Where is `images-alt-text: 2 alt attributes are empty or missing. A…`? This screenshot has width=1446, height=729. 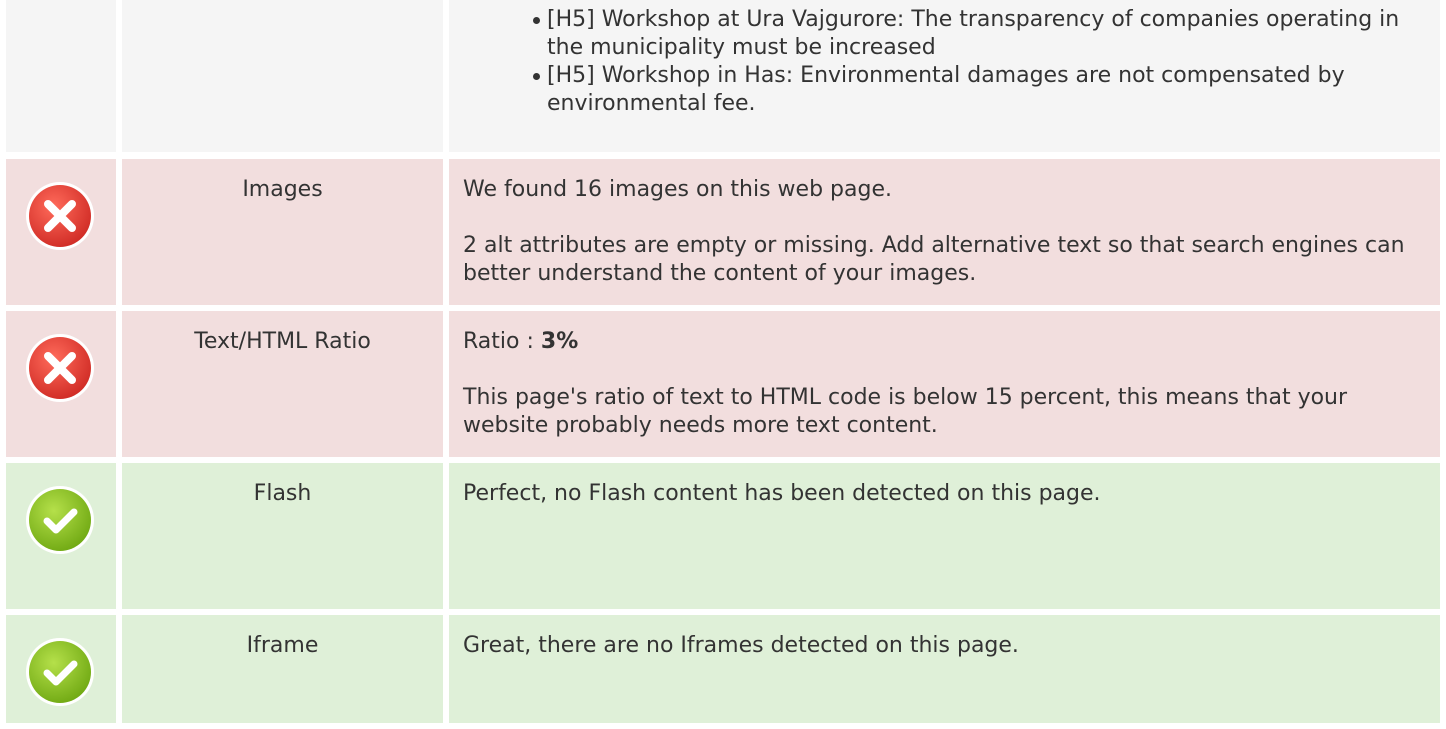
images-alt-text: 2 alt attributes are empty or missing. A… is located at coordinates (934, 259).